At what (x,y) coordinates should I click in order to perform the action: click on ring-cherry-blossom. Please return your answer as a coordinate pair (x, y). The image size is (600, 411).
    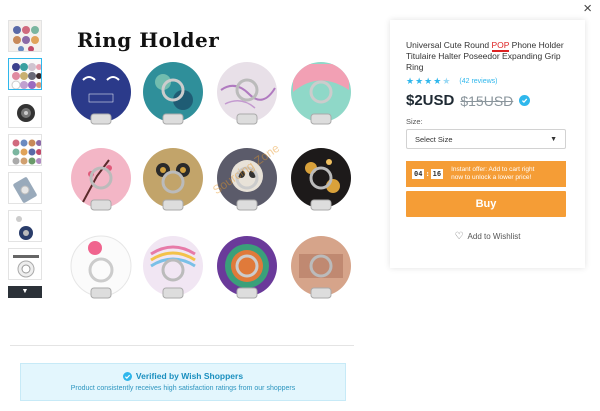
    Looking at the image, I should click on (101, 179).